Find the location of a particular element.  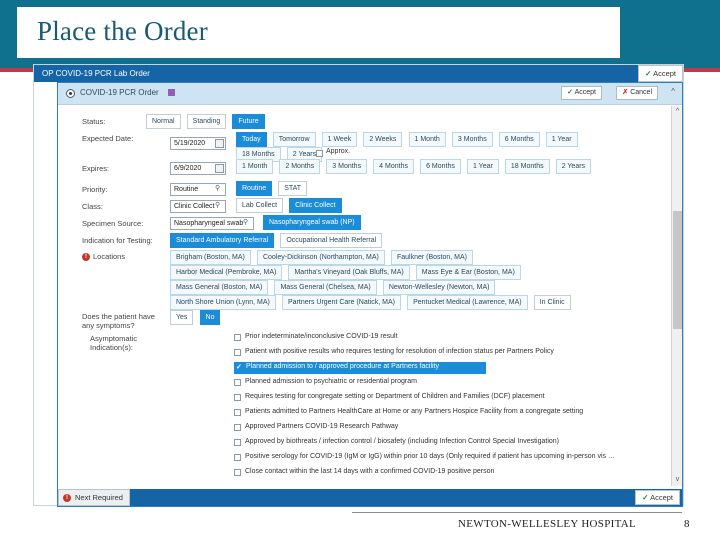

error-required-icon: ! is located at coordinates (86, 257).